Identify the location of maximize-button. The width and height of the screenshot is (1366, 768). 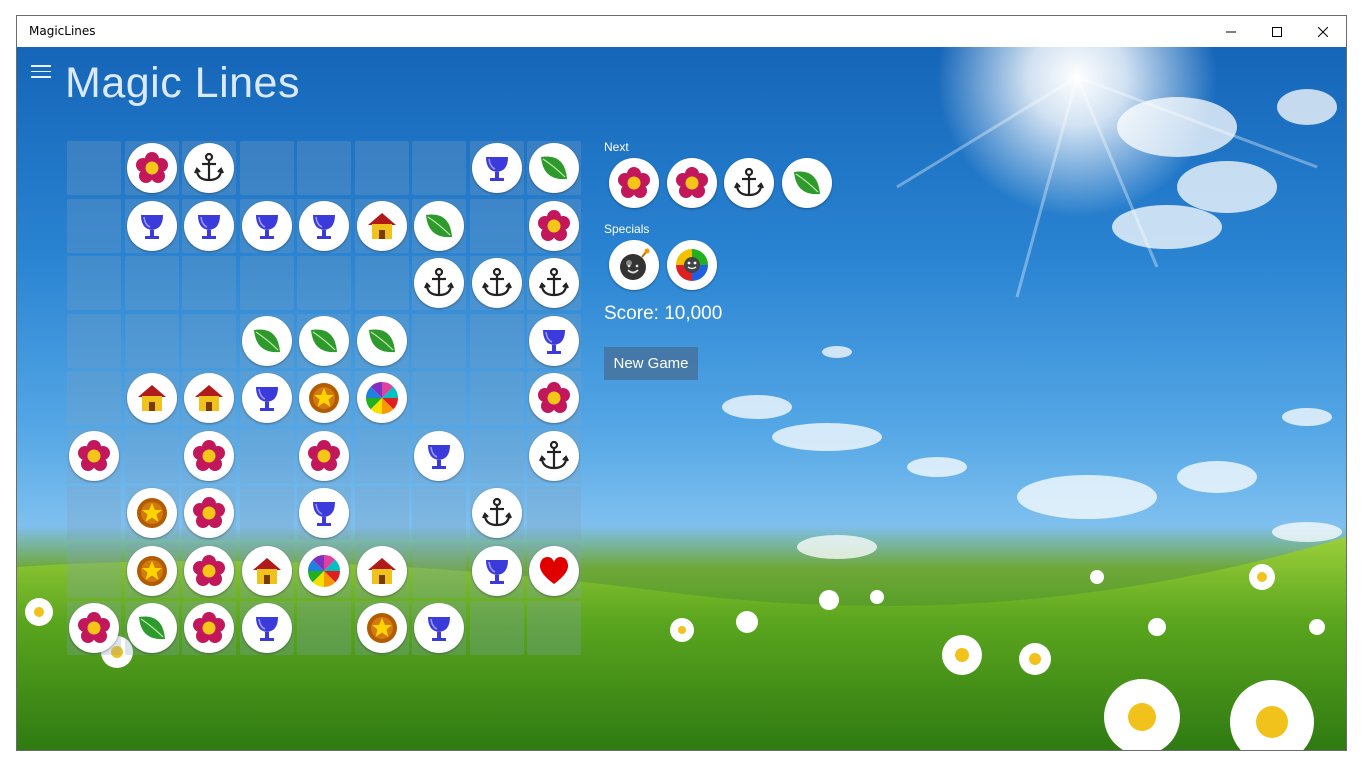
(1277, 31).